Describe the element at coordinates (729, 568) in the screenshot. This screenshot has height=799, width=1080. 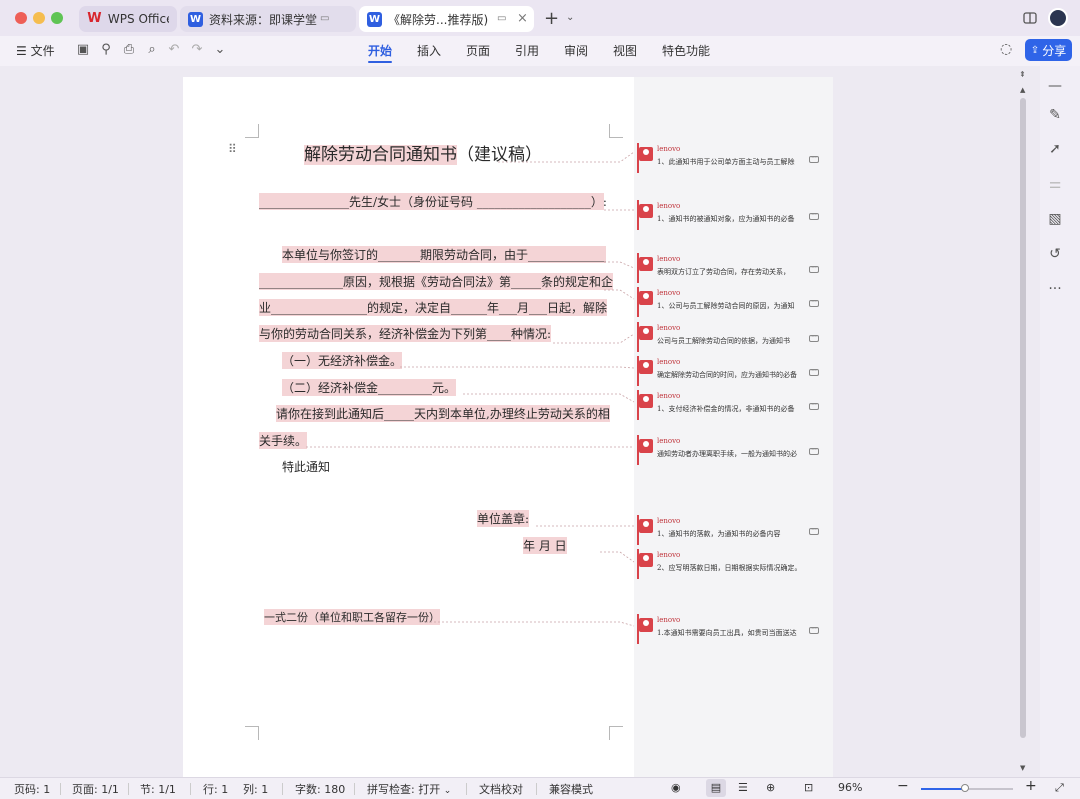
I see `comment-text: 2、应写明落款日期，日期根据实际情况确定。` at that location.